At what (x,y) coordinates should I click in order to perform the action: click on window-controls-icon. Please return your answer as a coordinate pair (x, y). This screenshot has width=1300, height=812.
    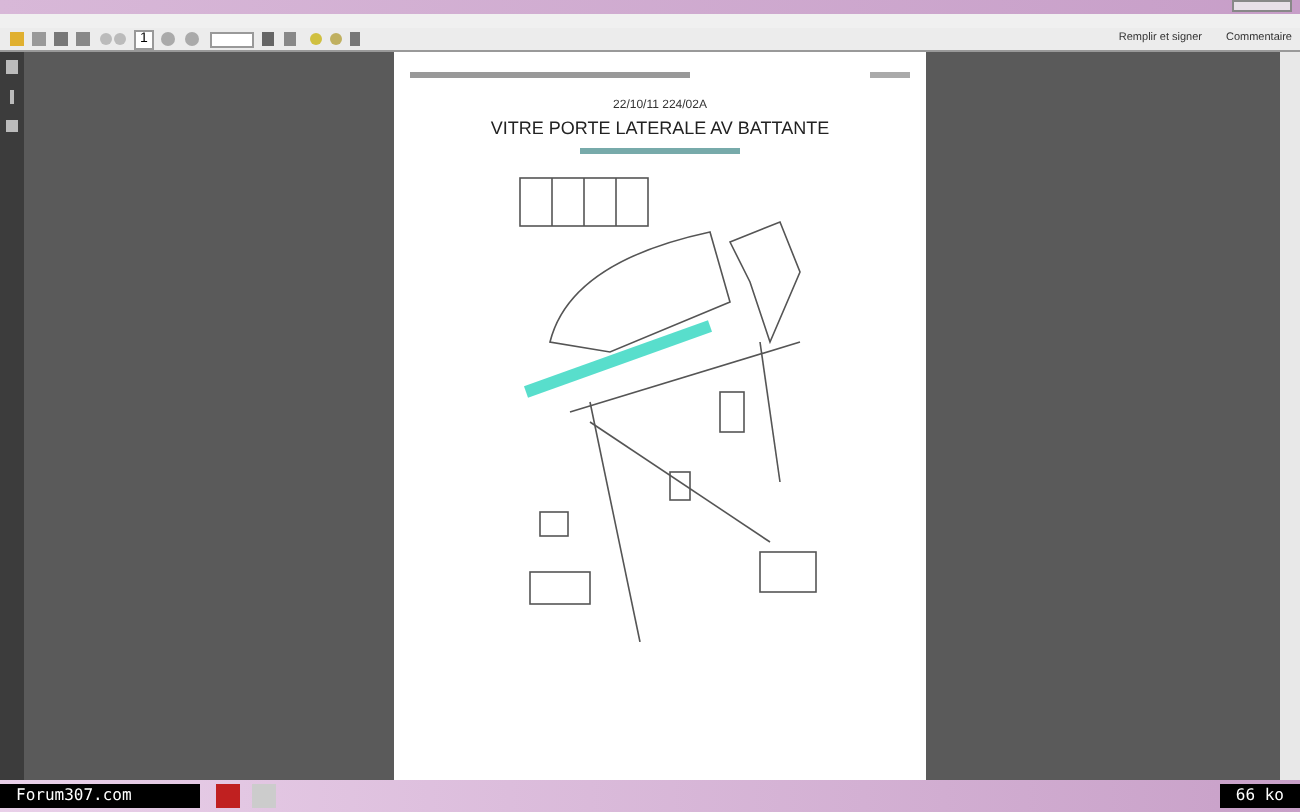
    Looking at the image, I should click on (1262, 6).